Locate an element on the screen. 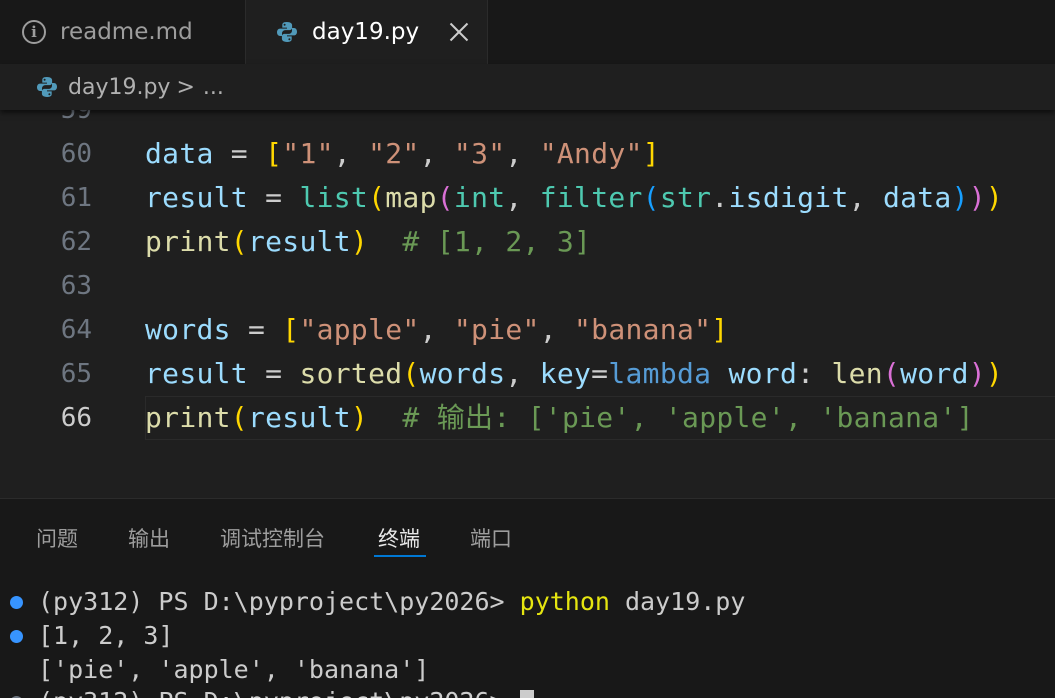  panel-tab-debug-console: 调试控制台 is located at coordinates (272, 538).